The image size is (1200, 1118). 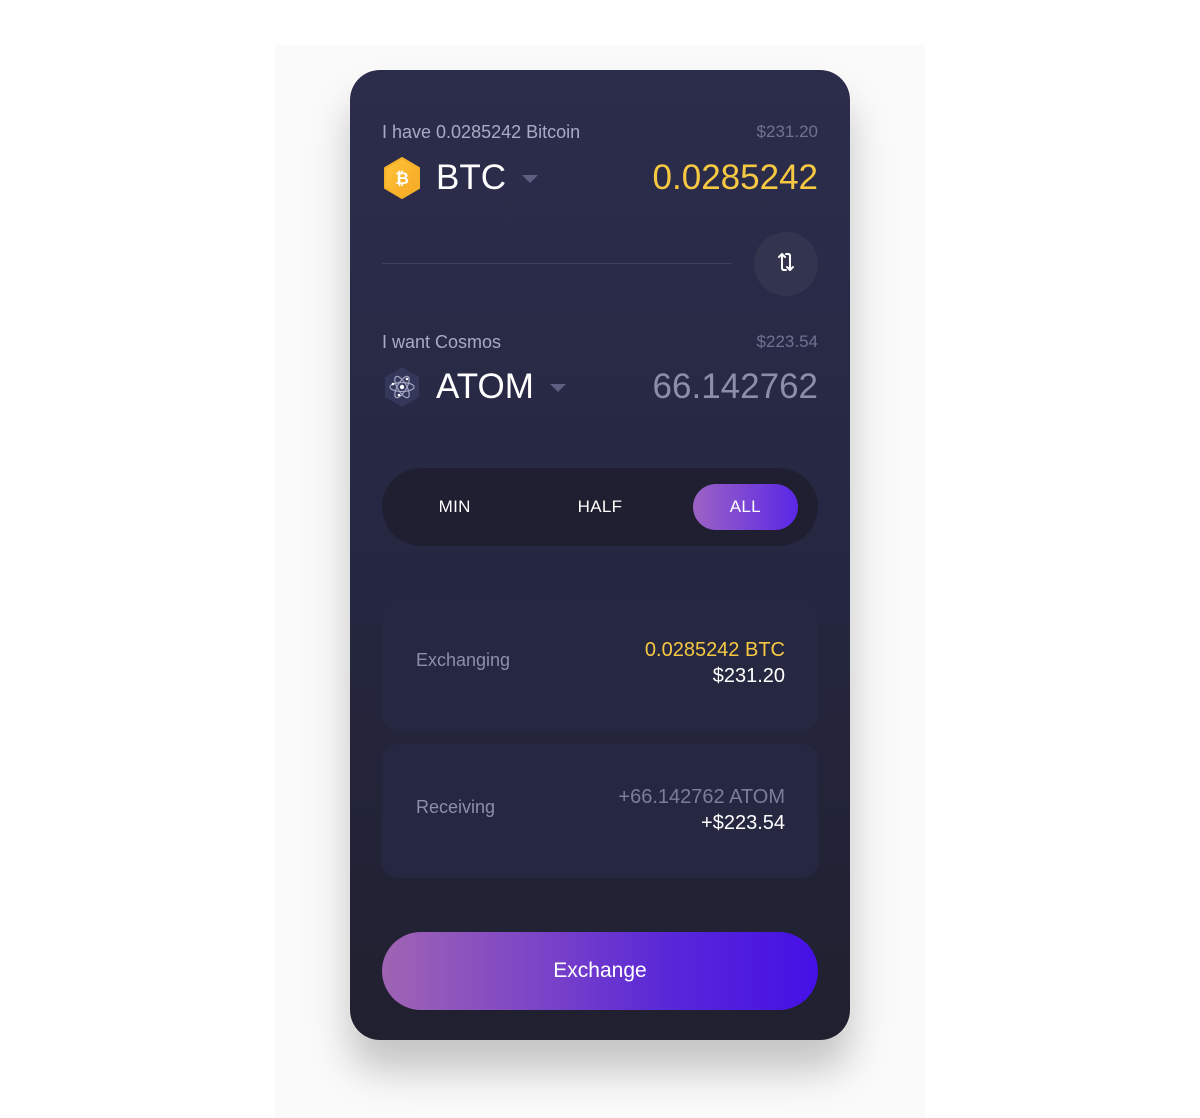 What do you see at coordinates (787, 131) in the screenshot?
I see `from-usd-value: $231.20` at bounding box center [787, 131].